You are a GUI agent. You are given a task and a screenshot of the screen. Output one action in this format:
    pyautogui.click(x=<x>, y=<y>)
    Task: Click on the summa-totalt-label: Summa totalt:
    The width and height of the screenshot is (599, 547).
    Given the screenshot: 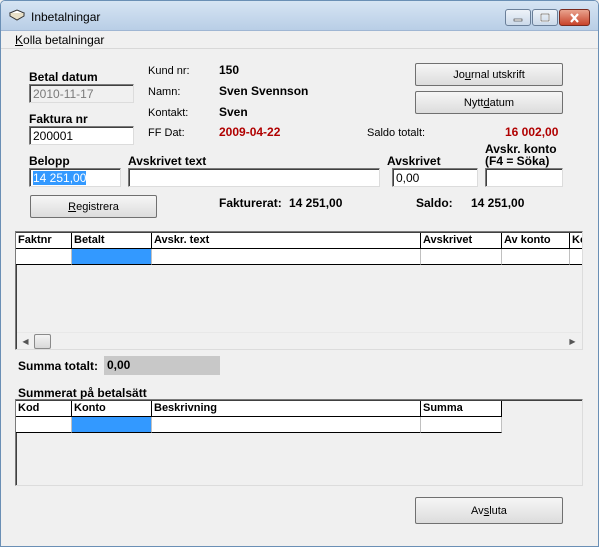 What is the action you would take?
    pyautogui.click(x=58, y=366)
    